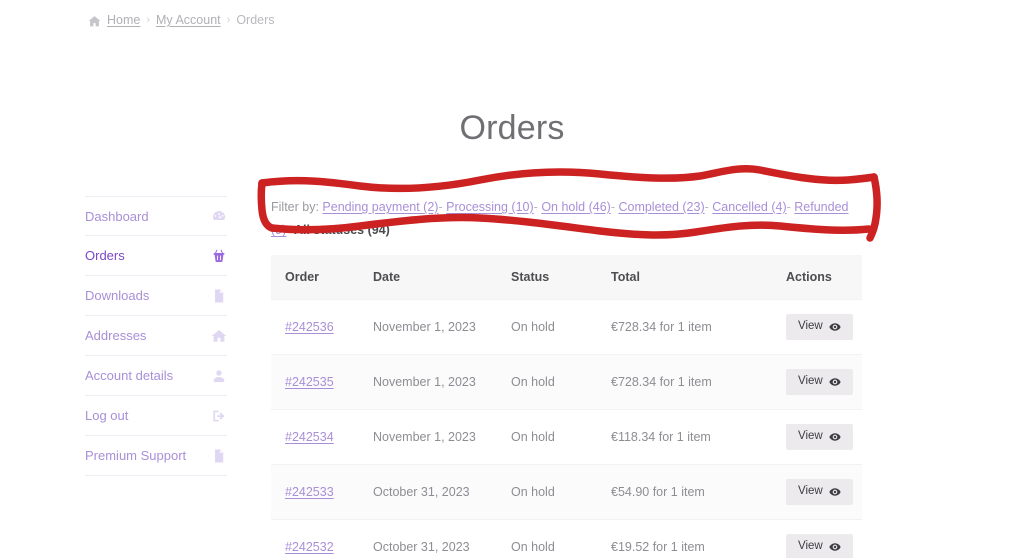 The height and width of the screenshot is (558, 1024). Describe the element at coordinates (547, 277) in the screenshot. I see `column-header-status: Status` at that location.